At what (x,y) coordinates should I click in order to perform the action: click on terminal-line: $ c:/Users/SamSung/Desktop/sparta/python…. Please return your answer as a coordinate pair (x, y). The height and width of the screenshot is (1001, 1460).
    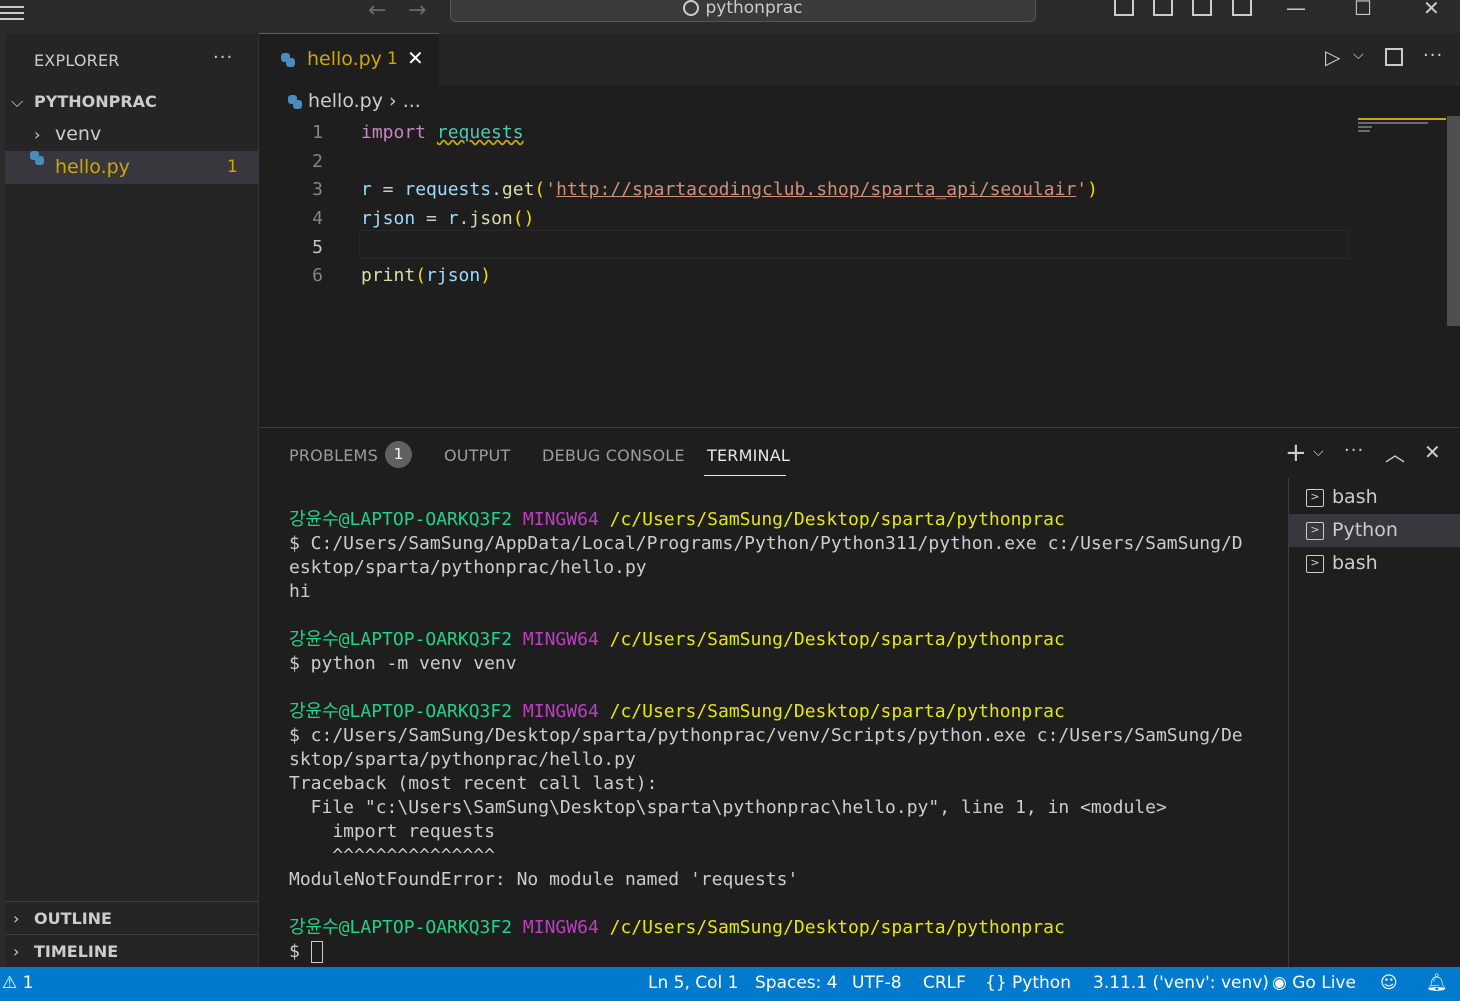
    Looking at the image, I should click on (766, 735).